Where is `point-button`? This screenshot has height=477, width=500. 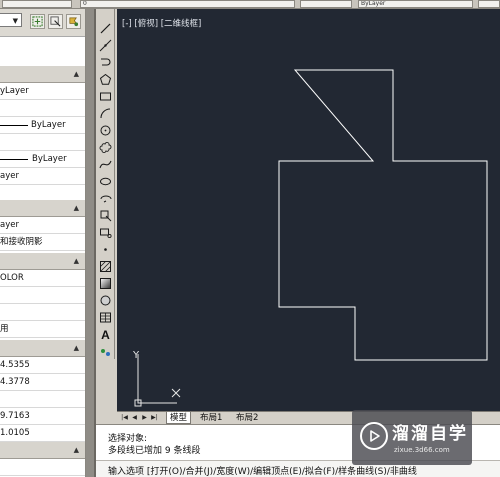
point-button is located at coordinates (105, 249).